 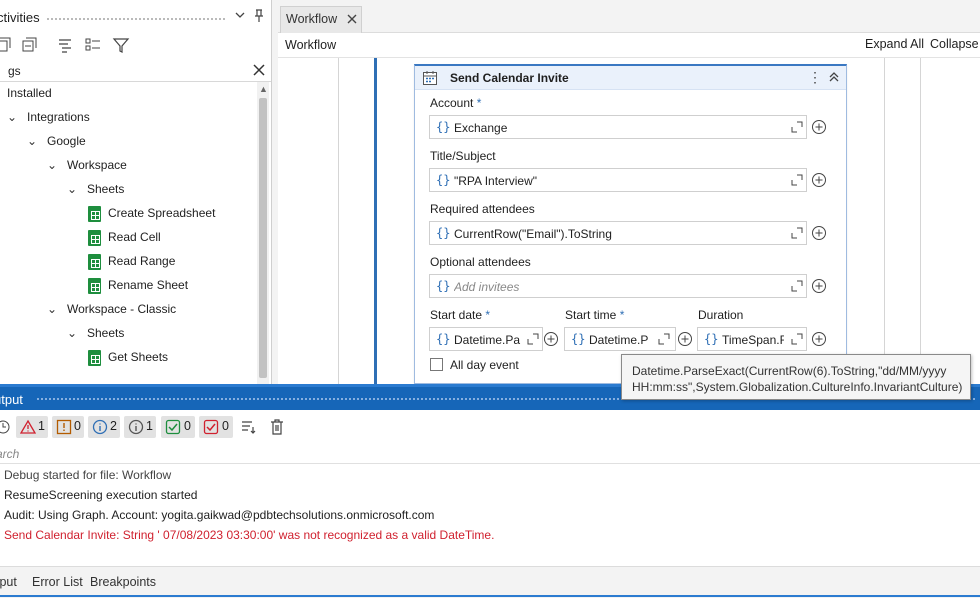 What do you see at coordinates (834, 77) in the screenshot?
I see `collapse-activity-icon` at bounding box center [834, 77].